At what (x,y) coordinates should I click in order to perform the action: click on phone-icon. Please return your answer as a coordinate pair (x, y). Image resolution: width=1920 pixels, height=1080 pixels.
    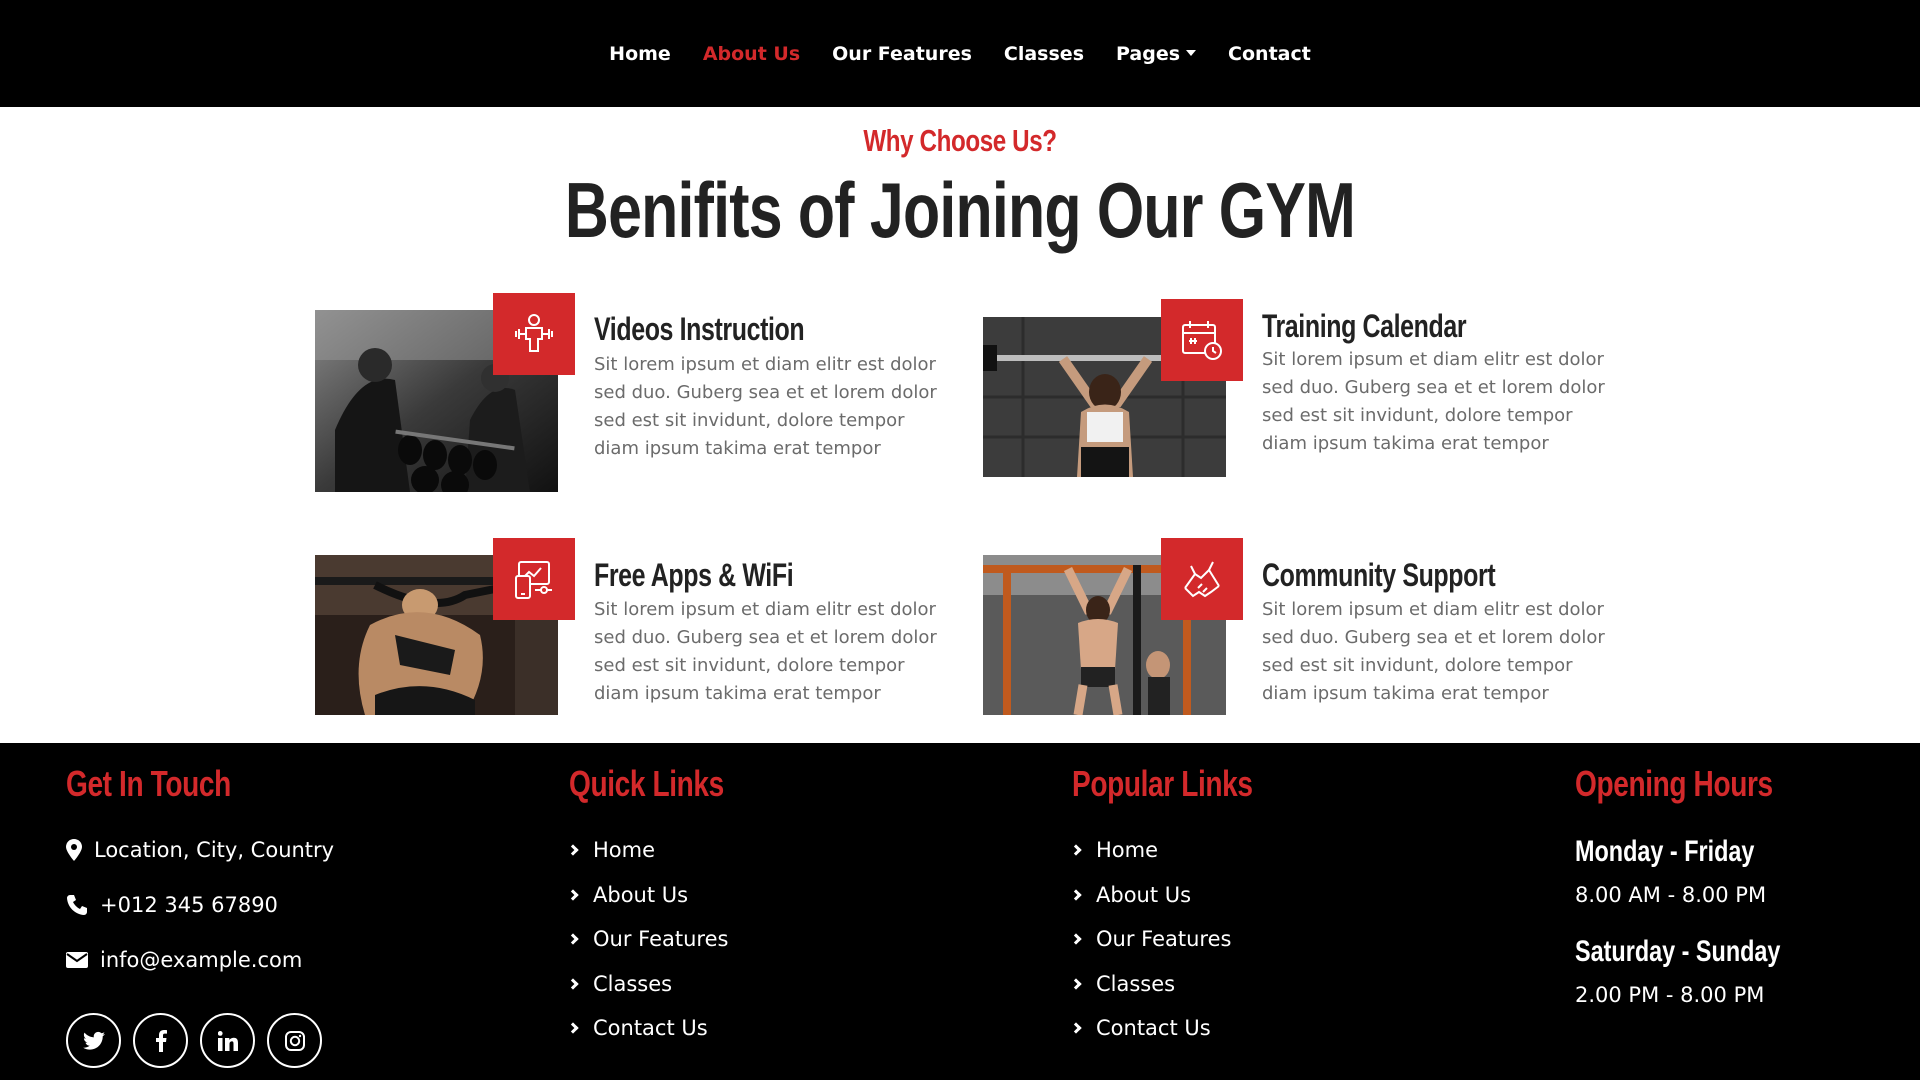
    Looking at the image, I should click on (77, 905).